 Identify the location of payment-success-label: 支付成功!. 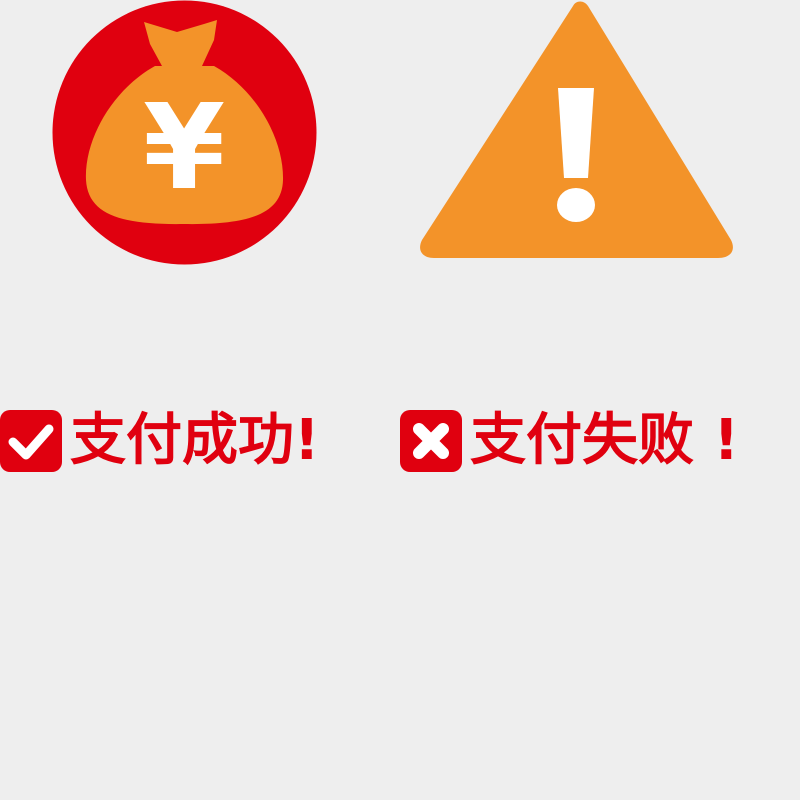
(195, 440).